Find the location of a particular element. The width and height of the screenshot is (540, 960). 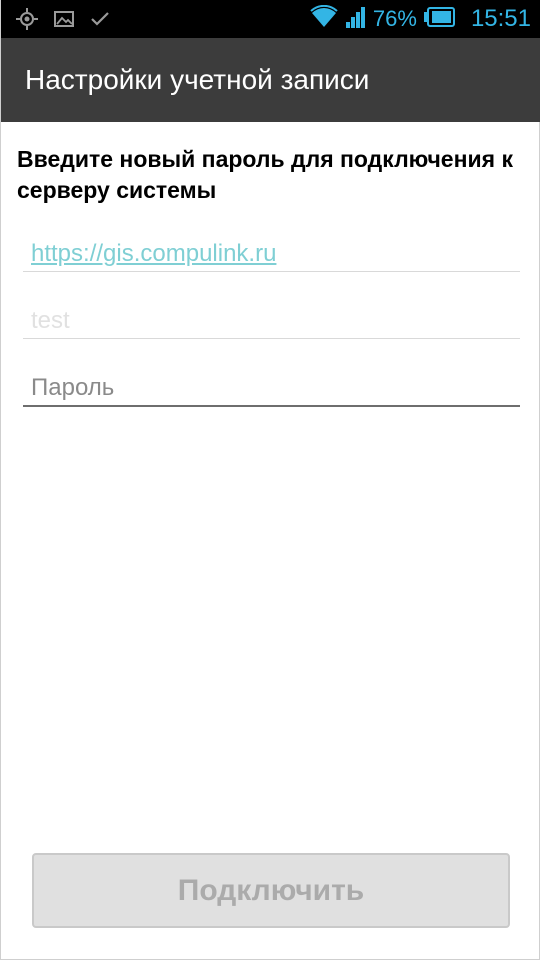

gps-icon is located at coordinates (27, 19).